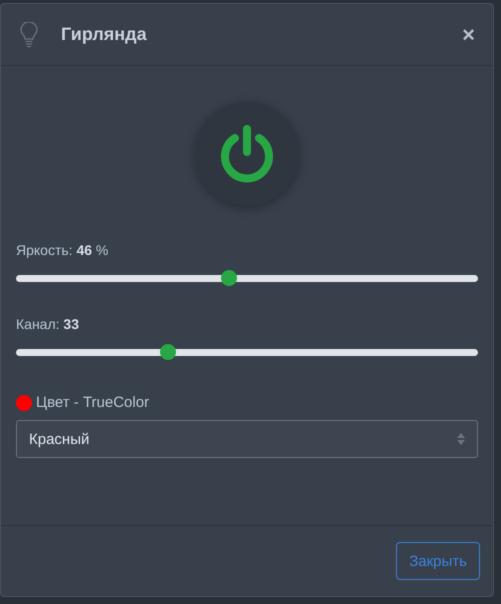 This screenshot has height=604, width=501. Describe the element at coordinates (48, 324) in the screenshot. I see `slider-label: Канал: 33` at that location.